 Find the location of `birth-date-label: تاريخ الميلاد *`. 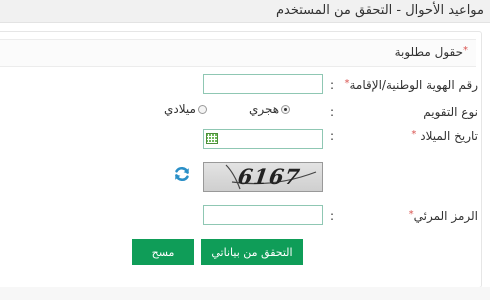

birth-date-label: تاريخ الميلاد * is located at coordinates (444, 136).